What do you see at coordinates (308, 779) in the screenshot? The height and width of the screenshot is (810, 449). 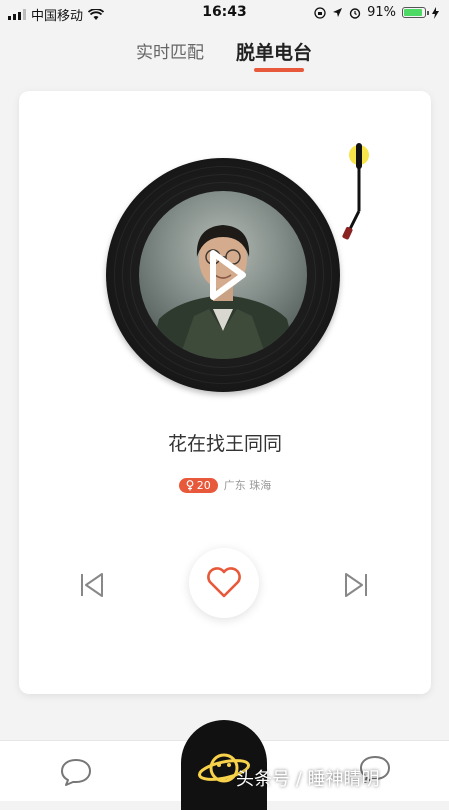 I see `watermark-text: 头条号 / 睡神睛明` at bounding box center [308, 779].